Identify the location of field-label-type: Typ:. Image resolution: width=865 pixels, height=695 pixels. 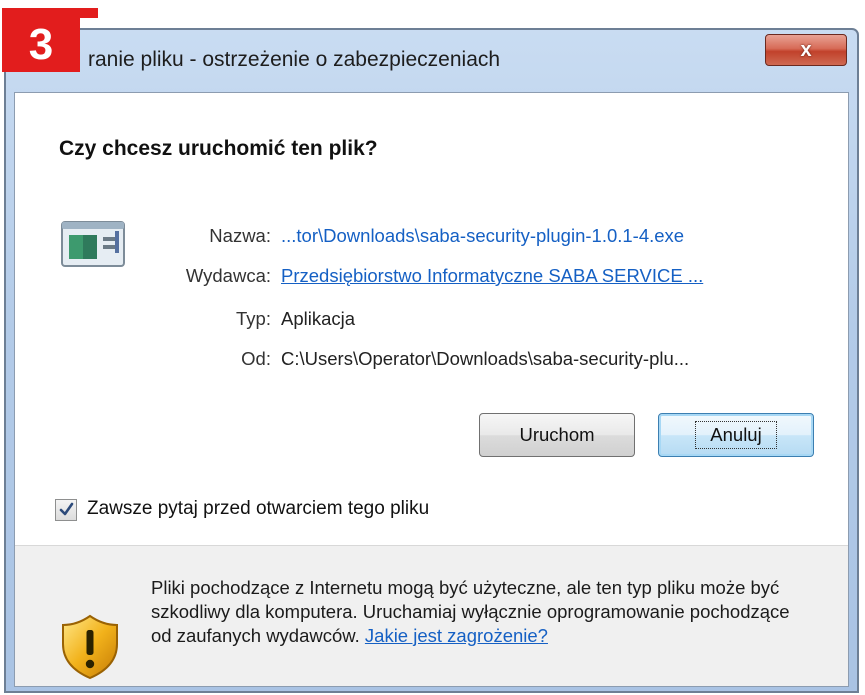
(253, 318).